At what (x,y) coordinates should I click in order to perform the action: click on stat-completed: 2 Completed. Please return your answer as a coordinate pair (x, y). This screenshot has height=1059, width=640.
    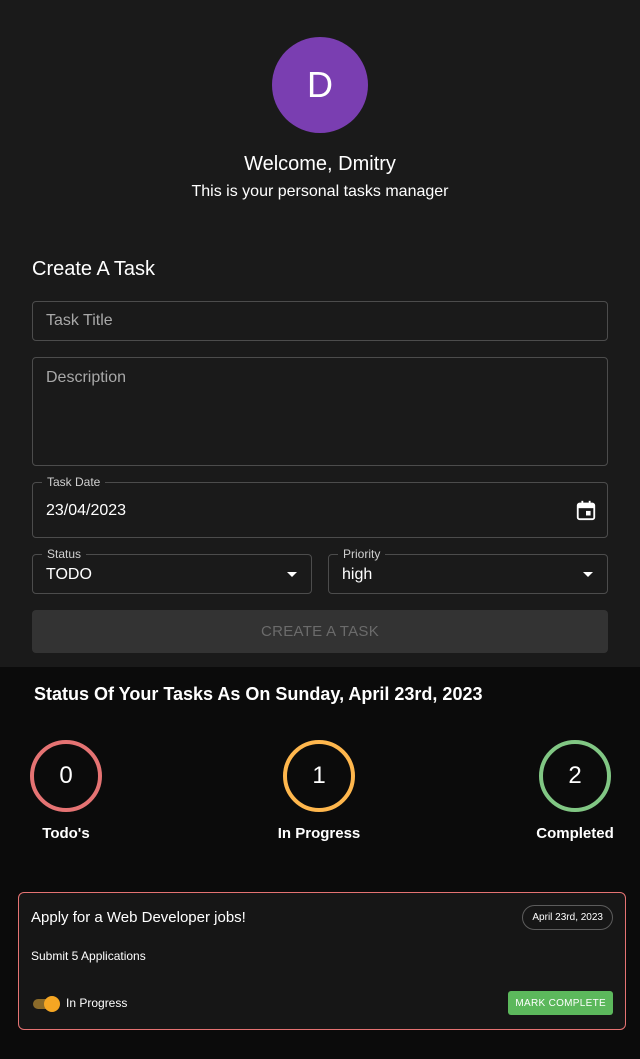
    Looking at the image, I should click on (572, 791).